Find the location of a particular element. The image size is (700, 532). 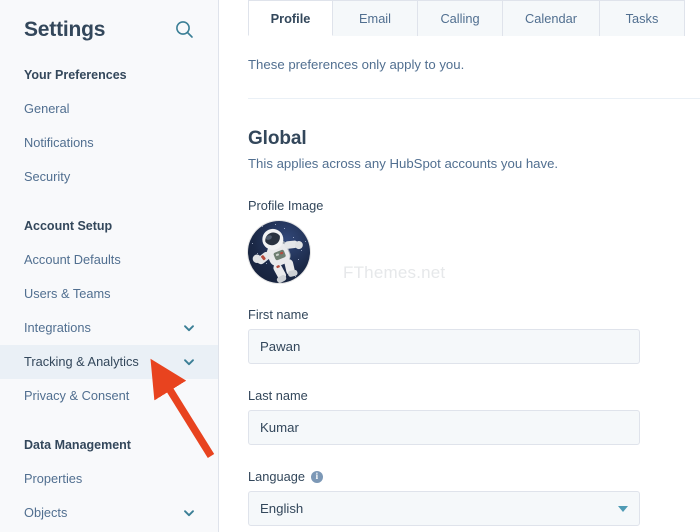

tab-email: Email is located at coordinates (375, 18).